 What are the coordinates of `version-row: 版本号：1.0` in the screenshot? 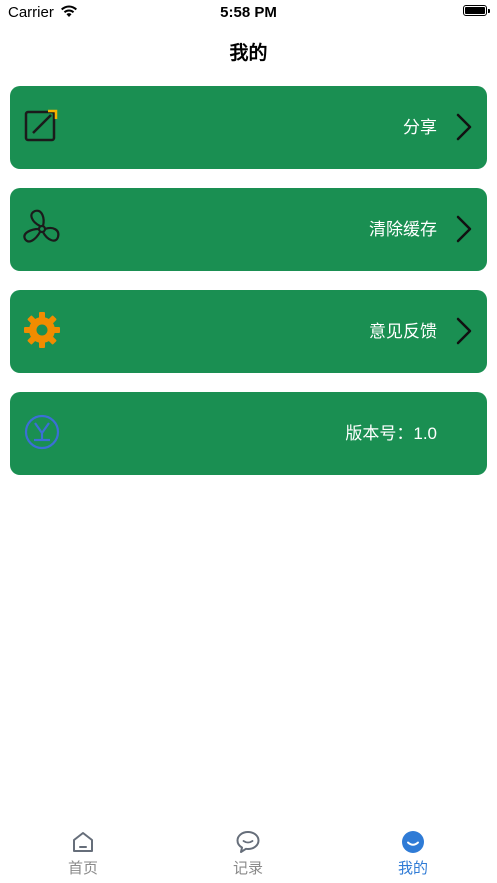 It's located at (248, 433).